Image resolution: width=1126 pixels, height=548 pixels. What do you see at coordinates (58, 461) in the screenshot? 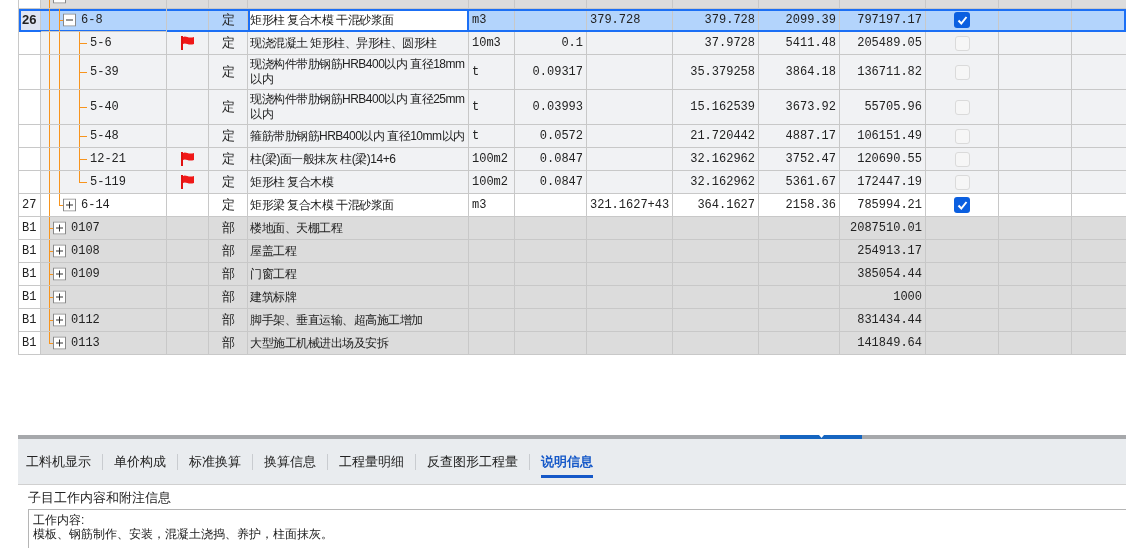
I see `bottom-tab: 工料机显示` at bounding box center [58, 461].